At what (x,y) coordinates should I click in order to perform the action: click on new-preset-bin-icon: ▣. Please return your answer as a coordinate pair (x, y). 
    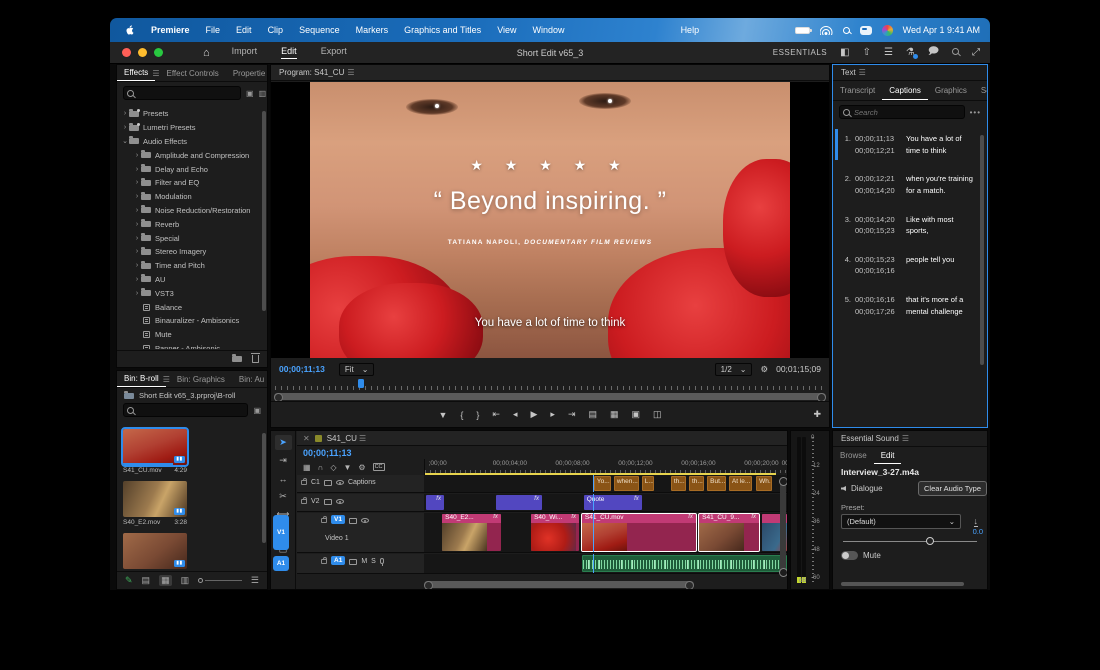
    Looking at the image, I should click on (250, 93).